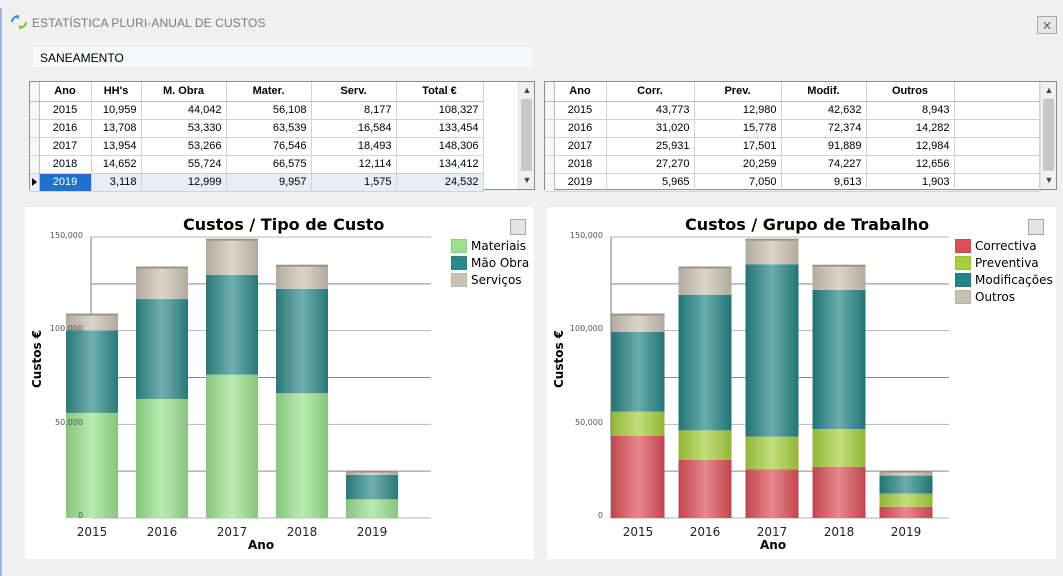 This screenshot has height=576, width=1063. What do you see at coordinates (910, 128) in the screenshot?
I see `cell-outros: 14,282` at bounding box center [910, 128].